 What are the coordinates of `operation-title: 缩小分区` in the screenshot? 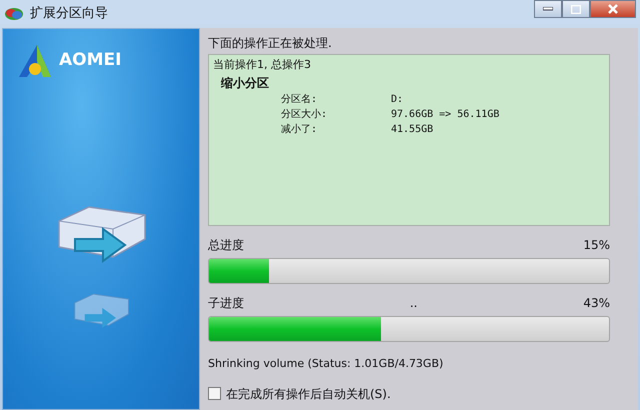 It's located at (245, 83).